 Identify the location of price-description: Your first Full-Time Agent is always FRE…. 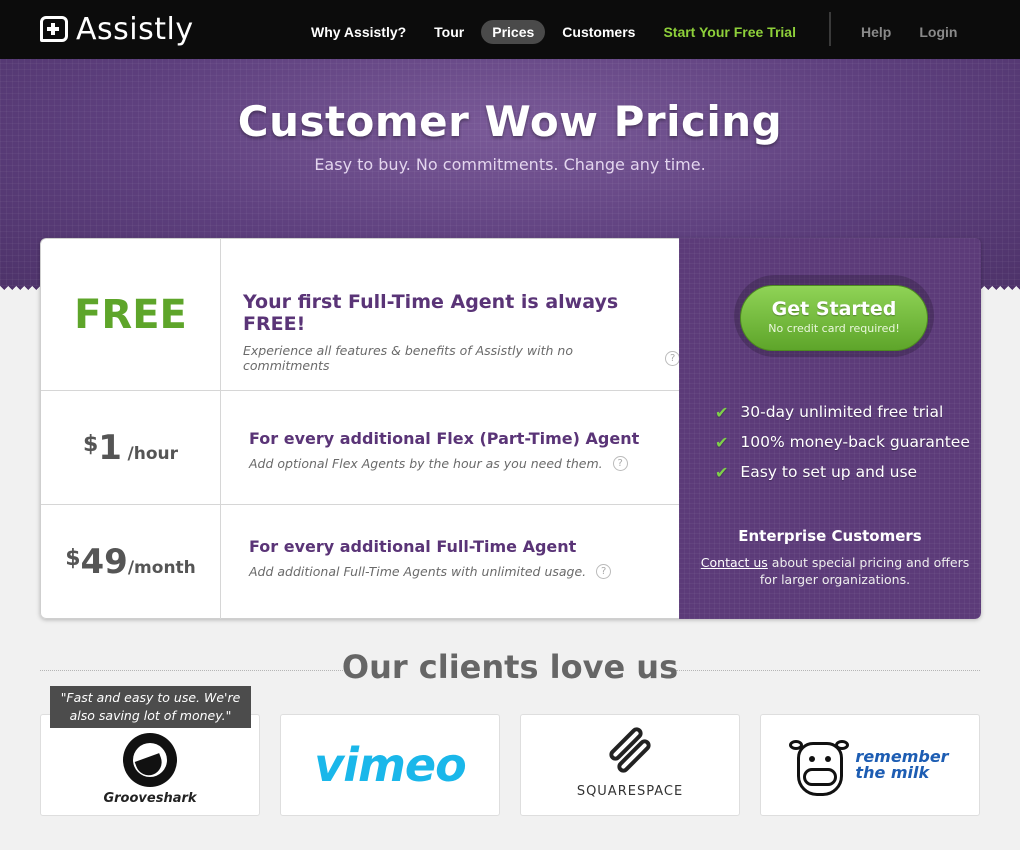
(461, 332).